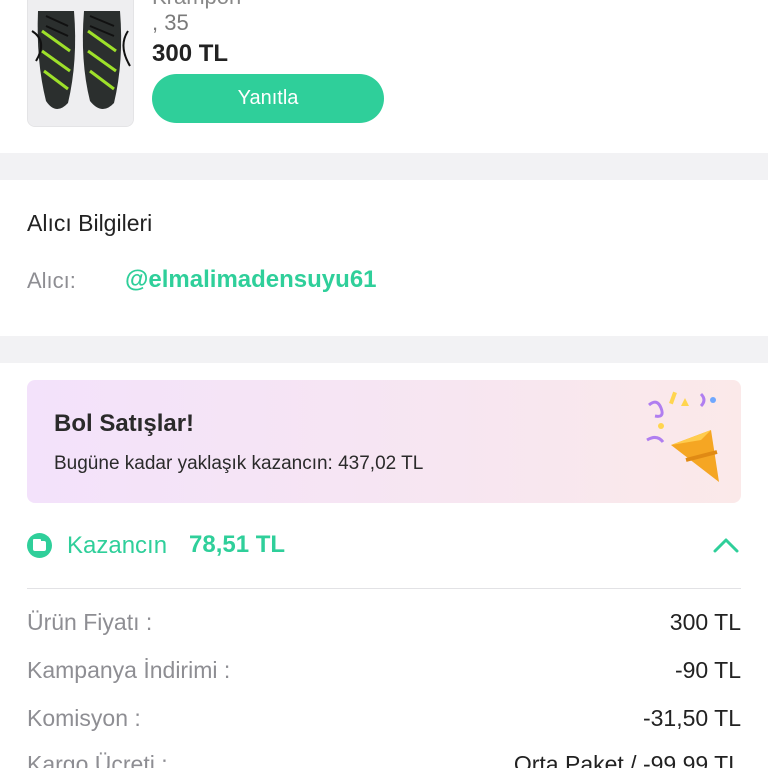  I want to click on breakdown-value: Orta Paket / -99,99 TL, so click(627, 759).